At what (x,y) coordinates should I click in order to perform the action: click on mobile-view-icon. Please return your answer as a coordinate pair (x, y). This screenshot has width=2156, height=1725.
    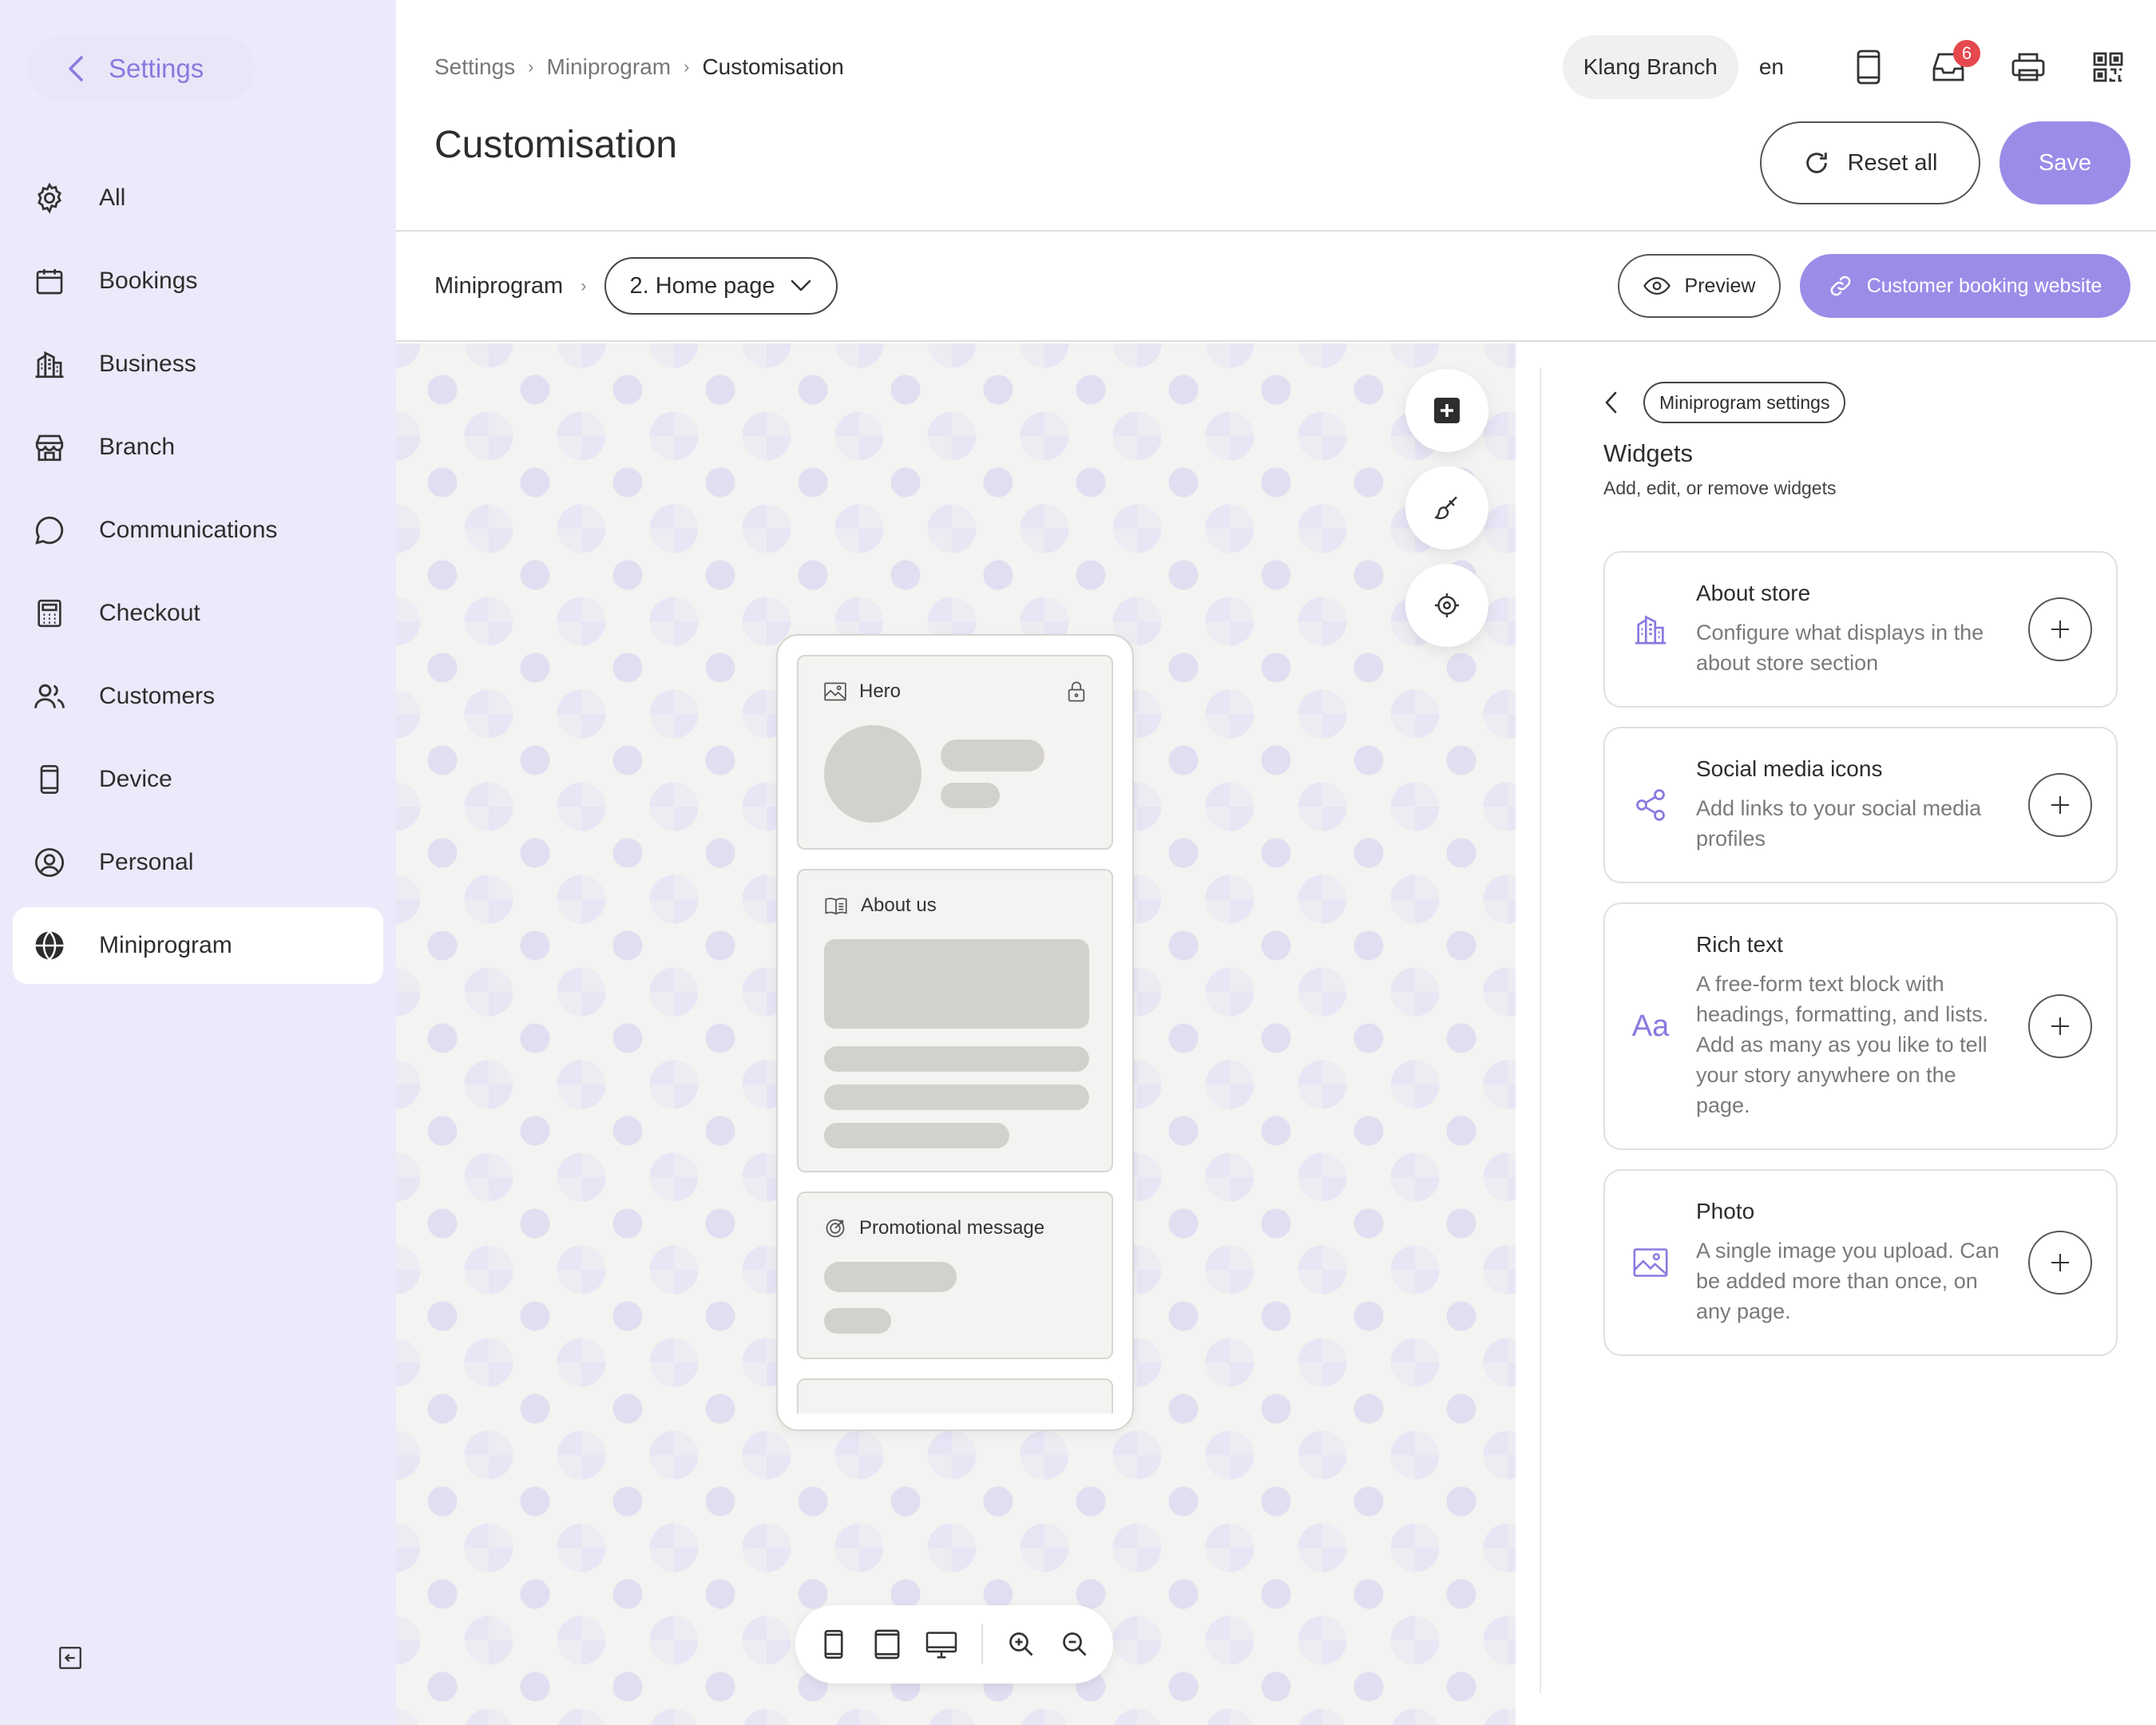
    Looking at the image, I should click on (834, 1644).